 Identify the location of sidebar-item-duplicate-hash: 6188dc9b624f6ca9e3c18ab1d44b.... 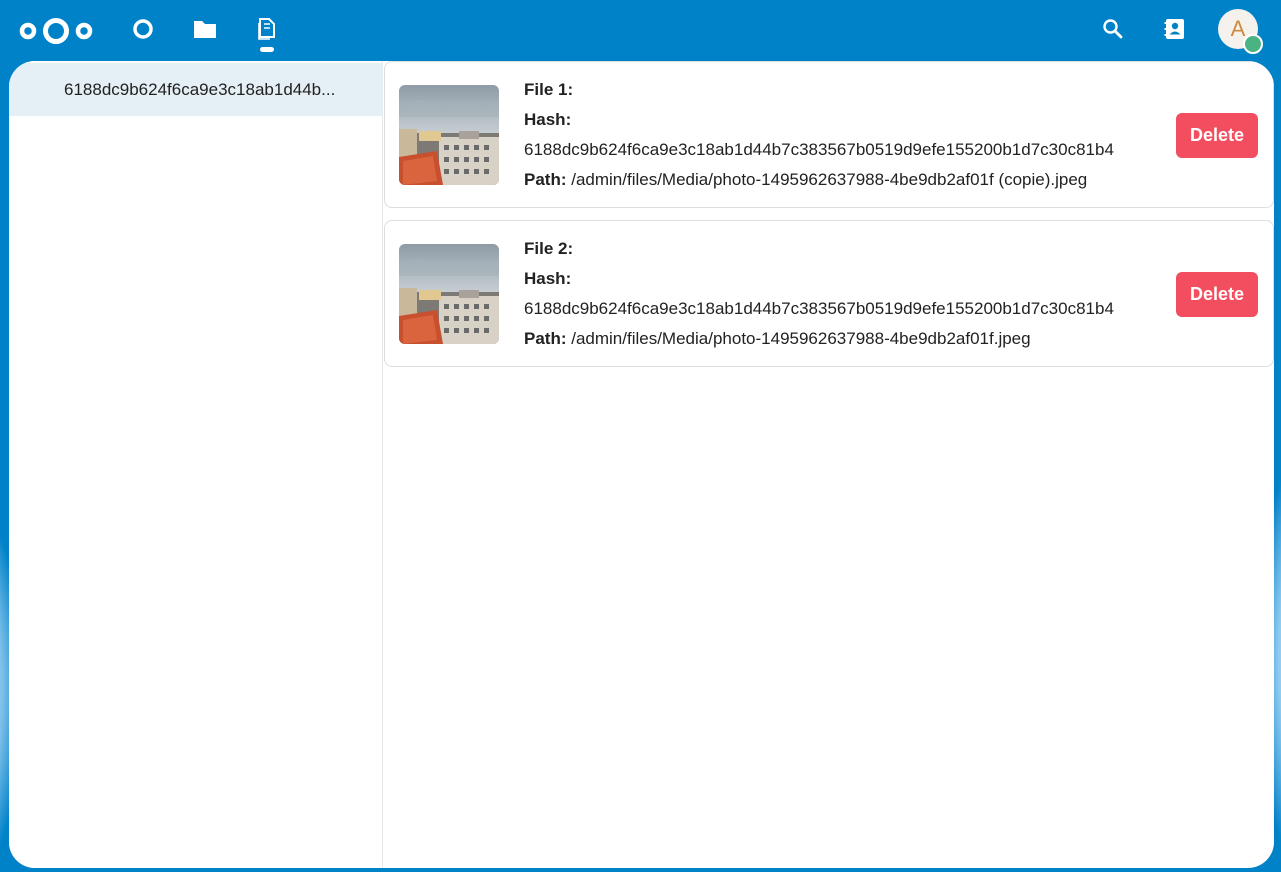
(196, 89).